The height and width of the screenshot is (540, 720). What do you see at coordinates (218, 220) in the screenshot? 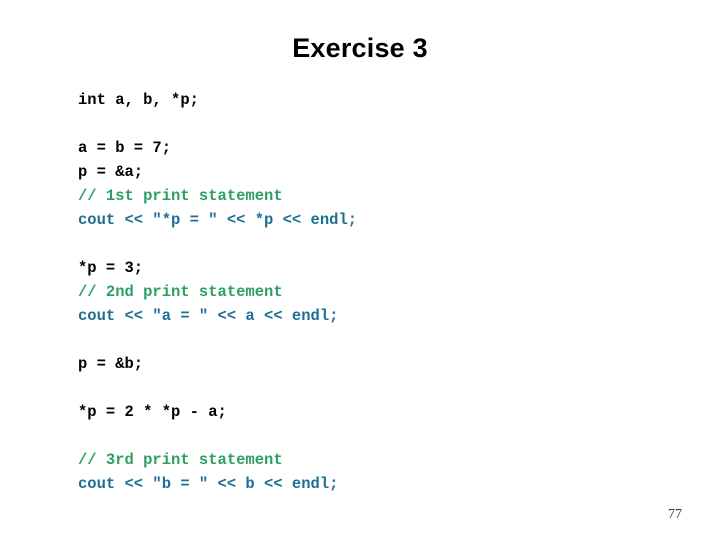
I see `code-line: cout << "*p = " << *p << endl;` at bounding box center [218, 220].